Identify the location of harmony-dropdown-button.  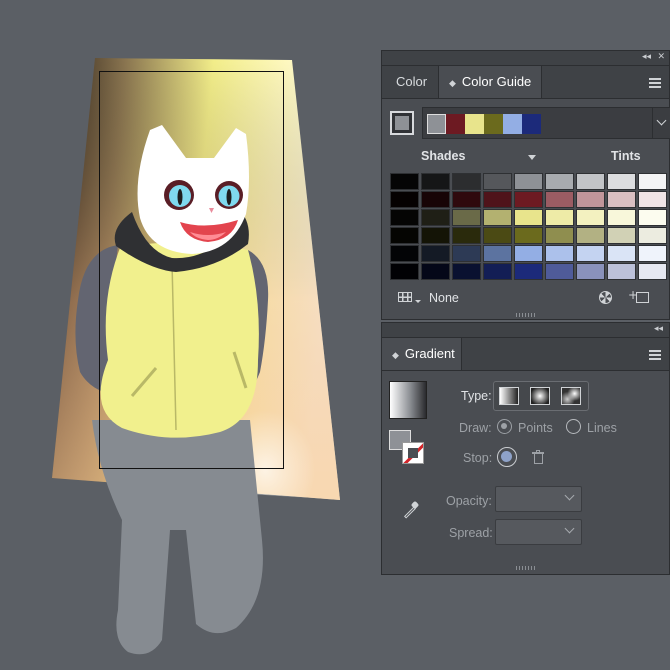
(661, 123).